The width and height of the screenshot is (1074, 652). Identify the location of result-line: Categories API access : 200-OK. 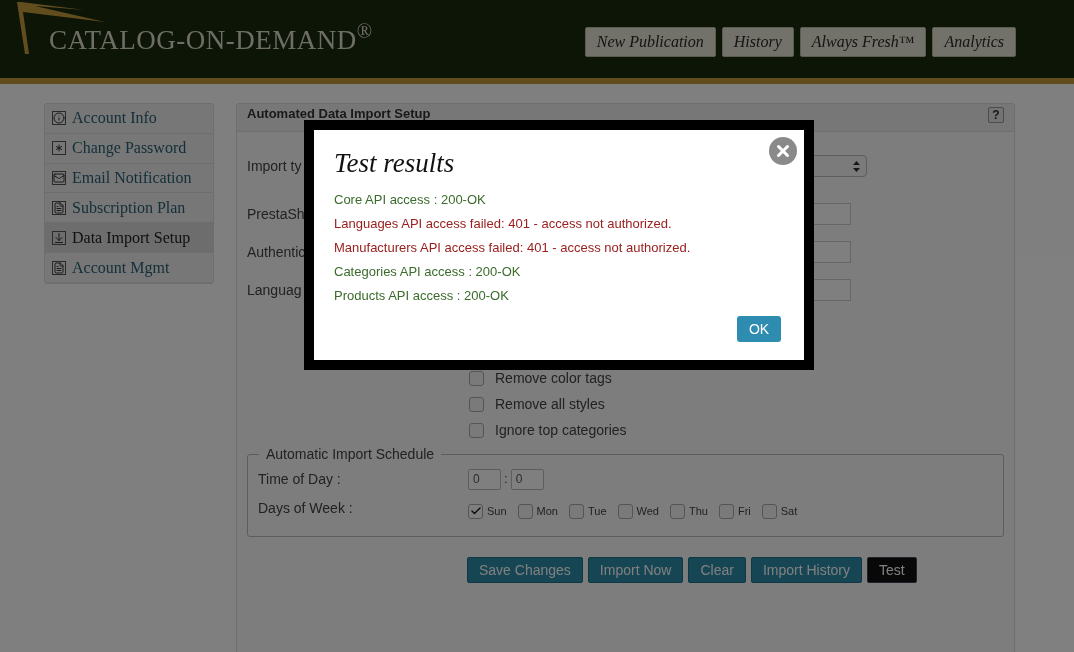
(427, 272).